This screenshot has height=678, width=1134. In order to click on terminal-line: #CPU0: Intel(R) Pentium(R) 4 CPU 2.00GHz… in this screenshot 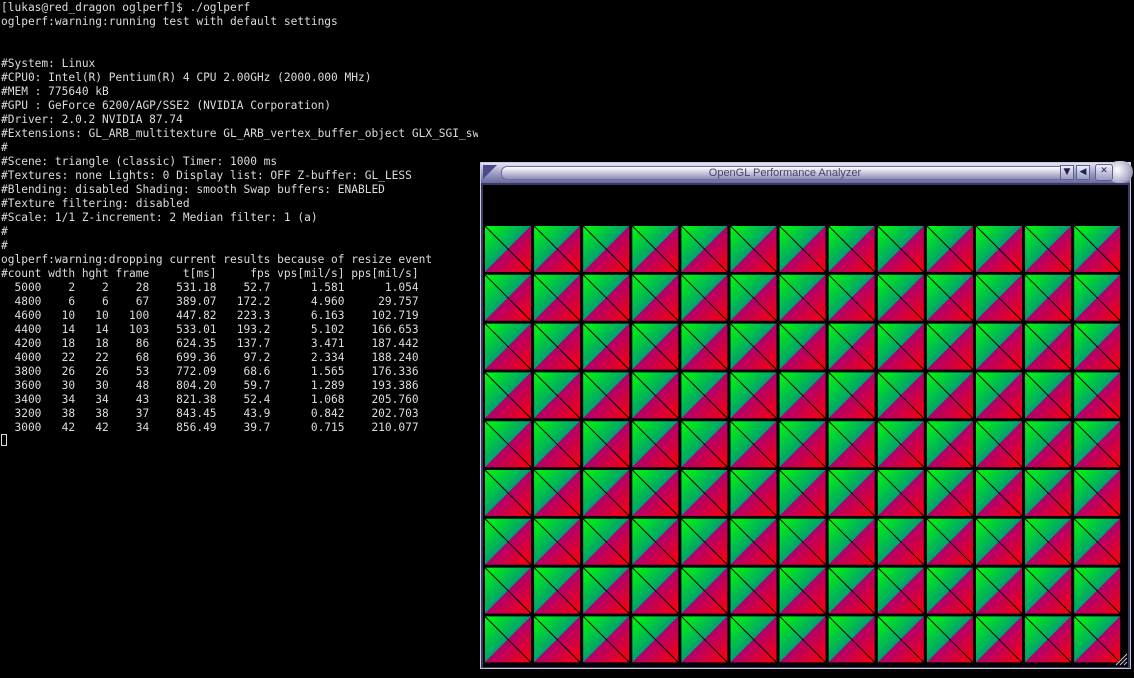, I will do `click(186, 77)`.